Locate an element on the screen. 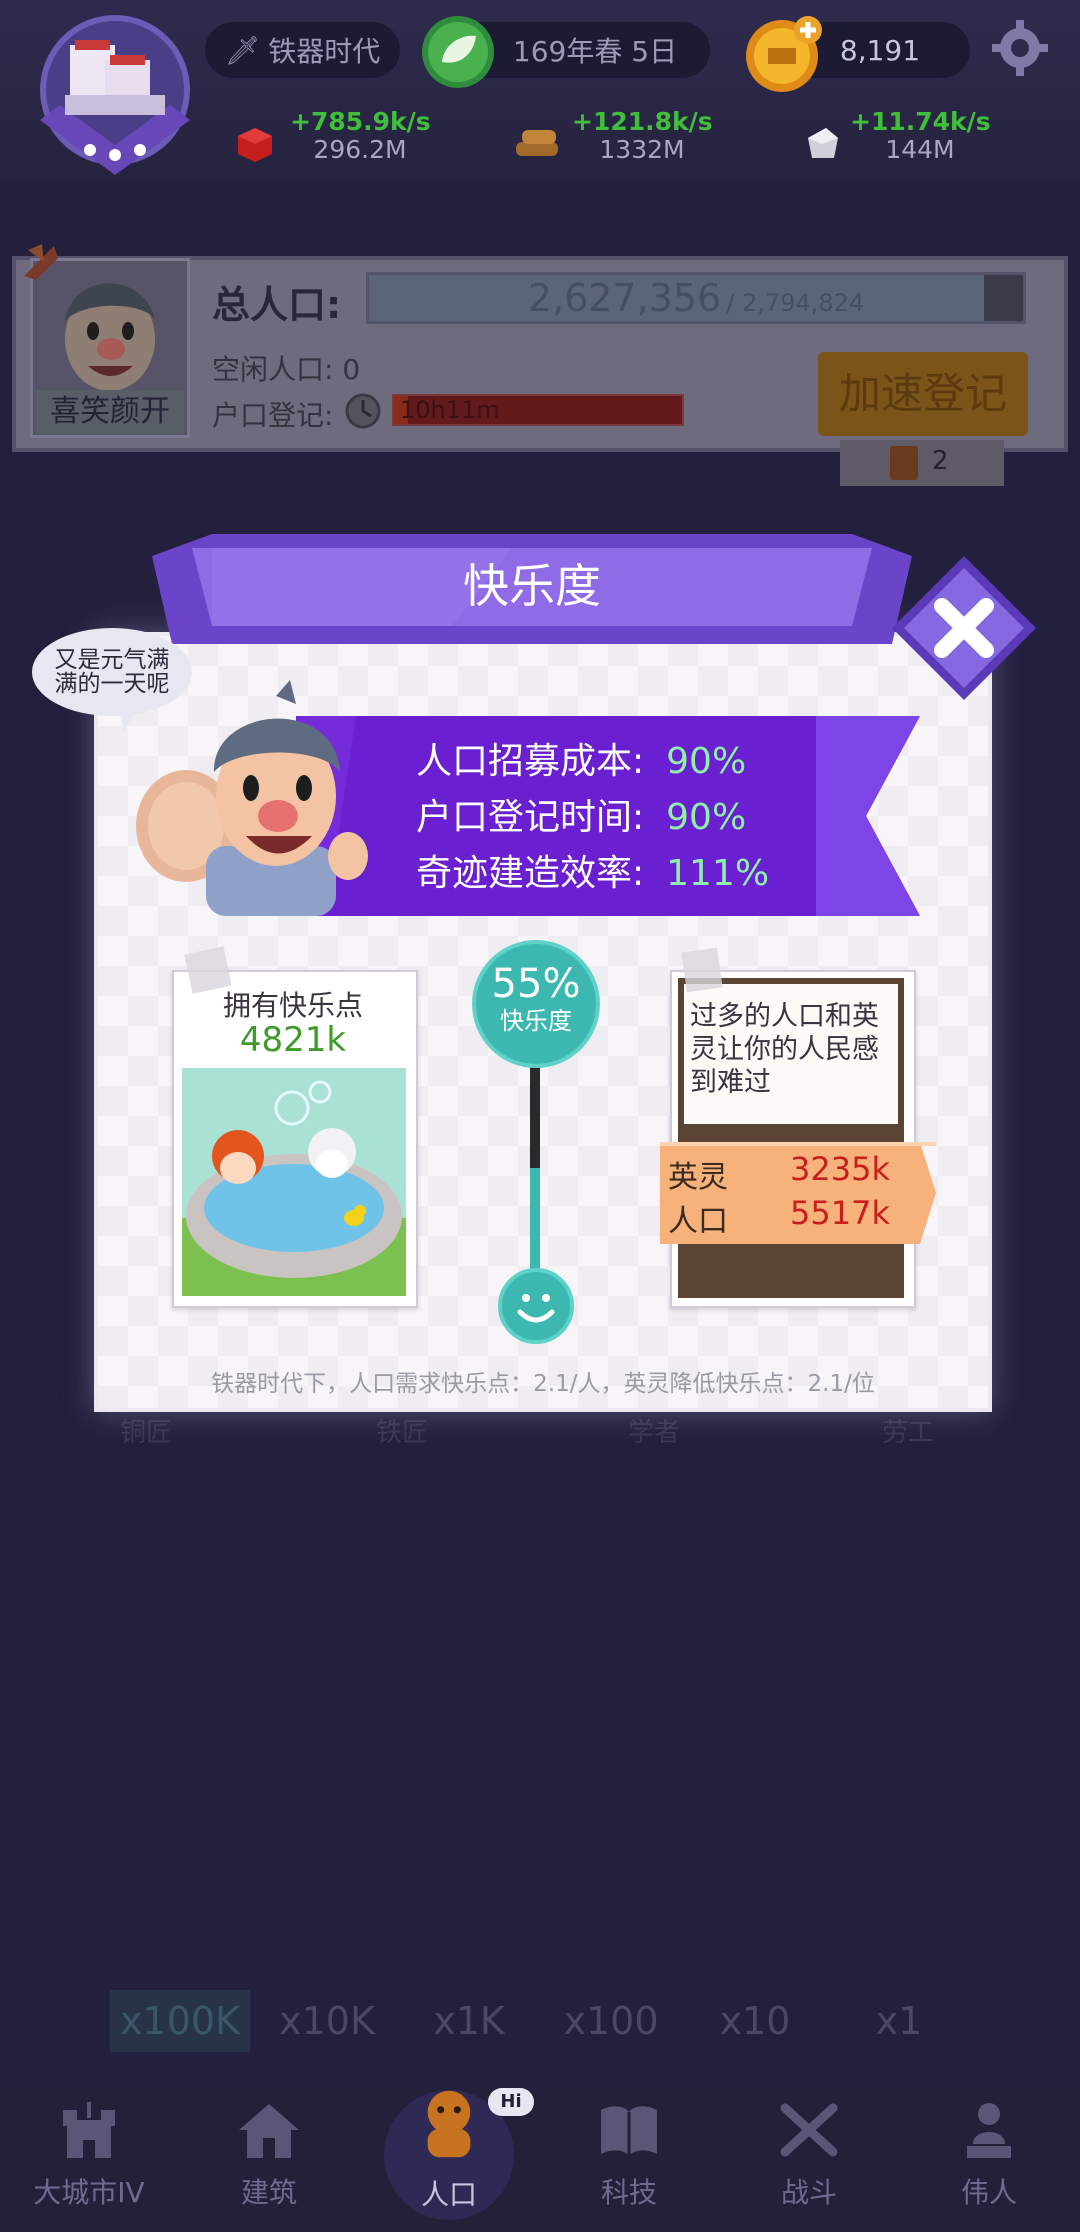  heroes-value: 3235k is located at coordinates (840, 1169).